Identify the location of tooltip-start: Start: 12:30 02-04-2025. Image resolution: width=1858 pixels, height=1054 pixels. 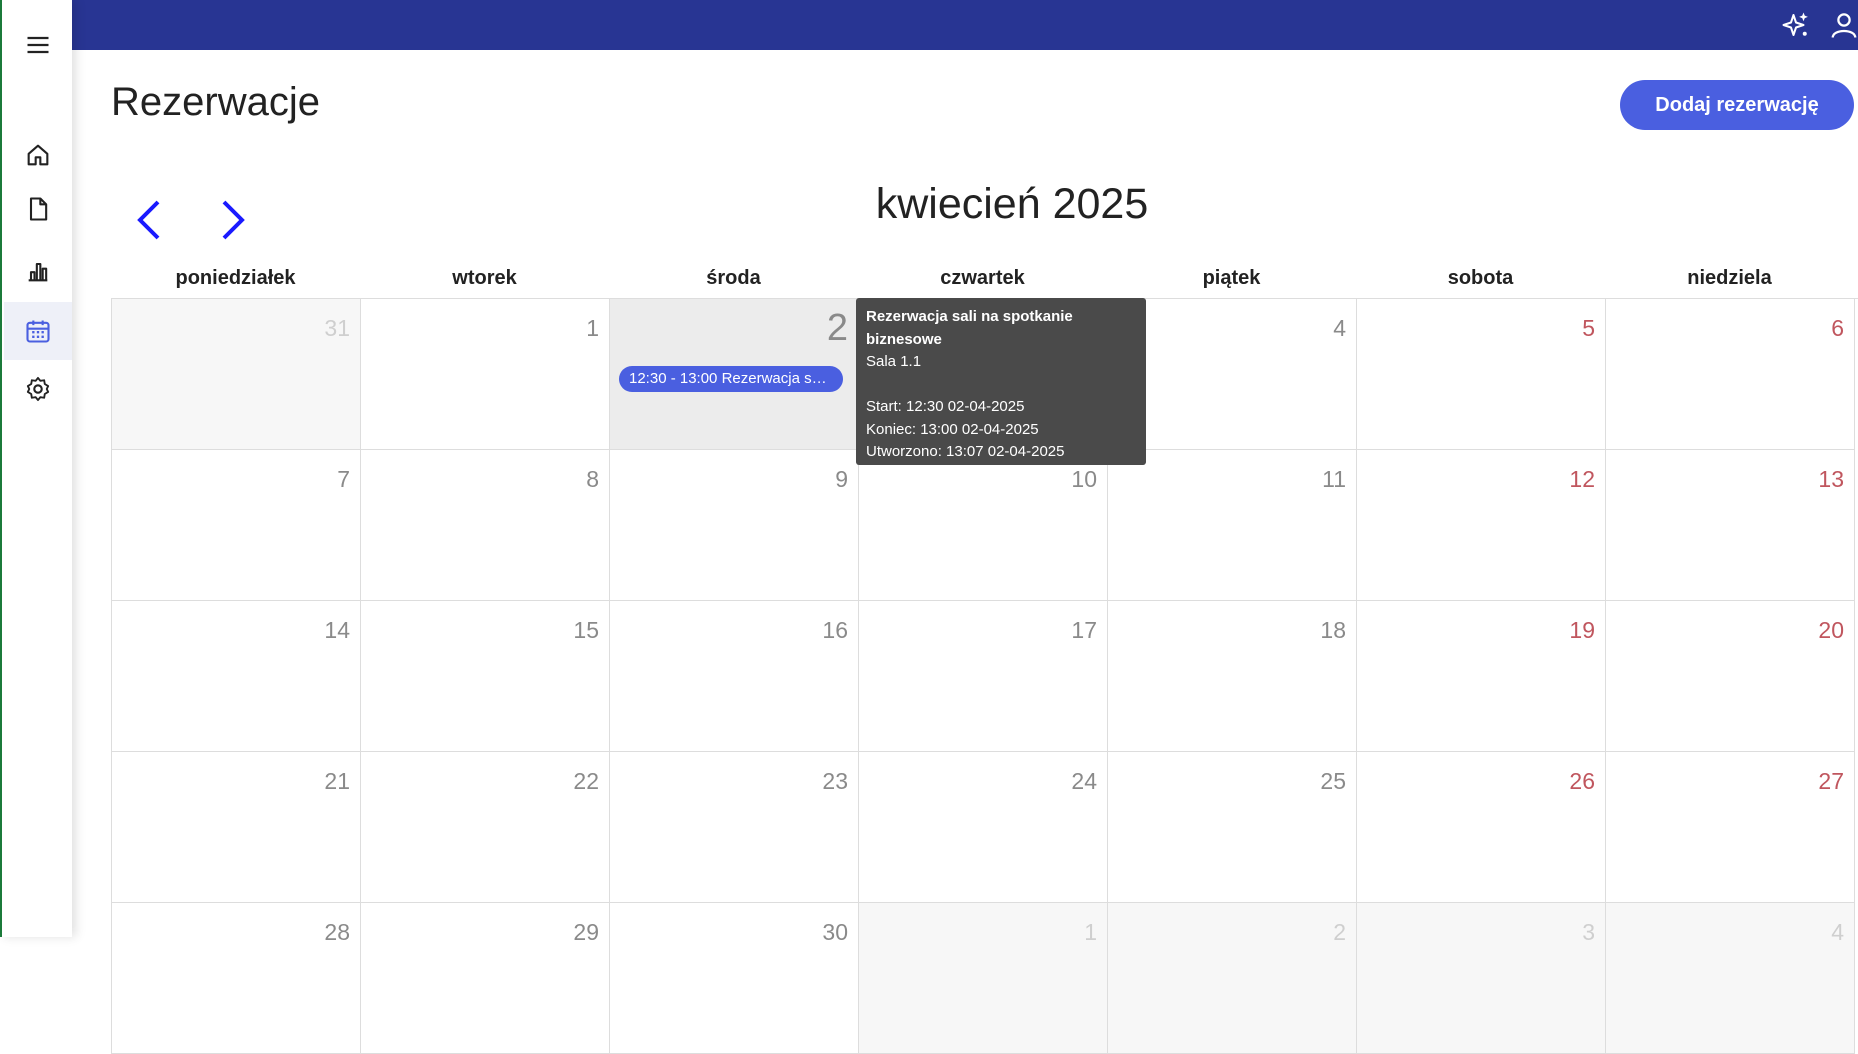
(945, 406).